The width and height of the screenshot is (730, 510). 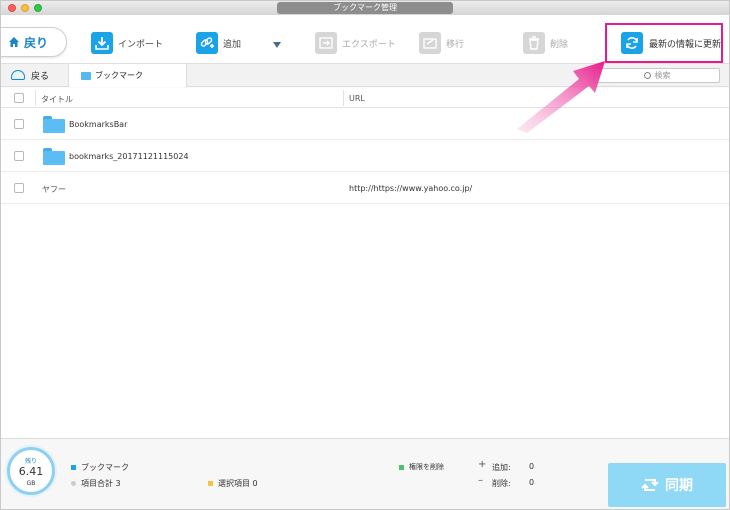 I want to click on home-icon, so click(x=14, y=42).